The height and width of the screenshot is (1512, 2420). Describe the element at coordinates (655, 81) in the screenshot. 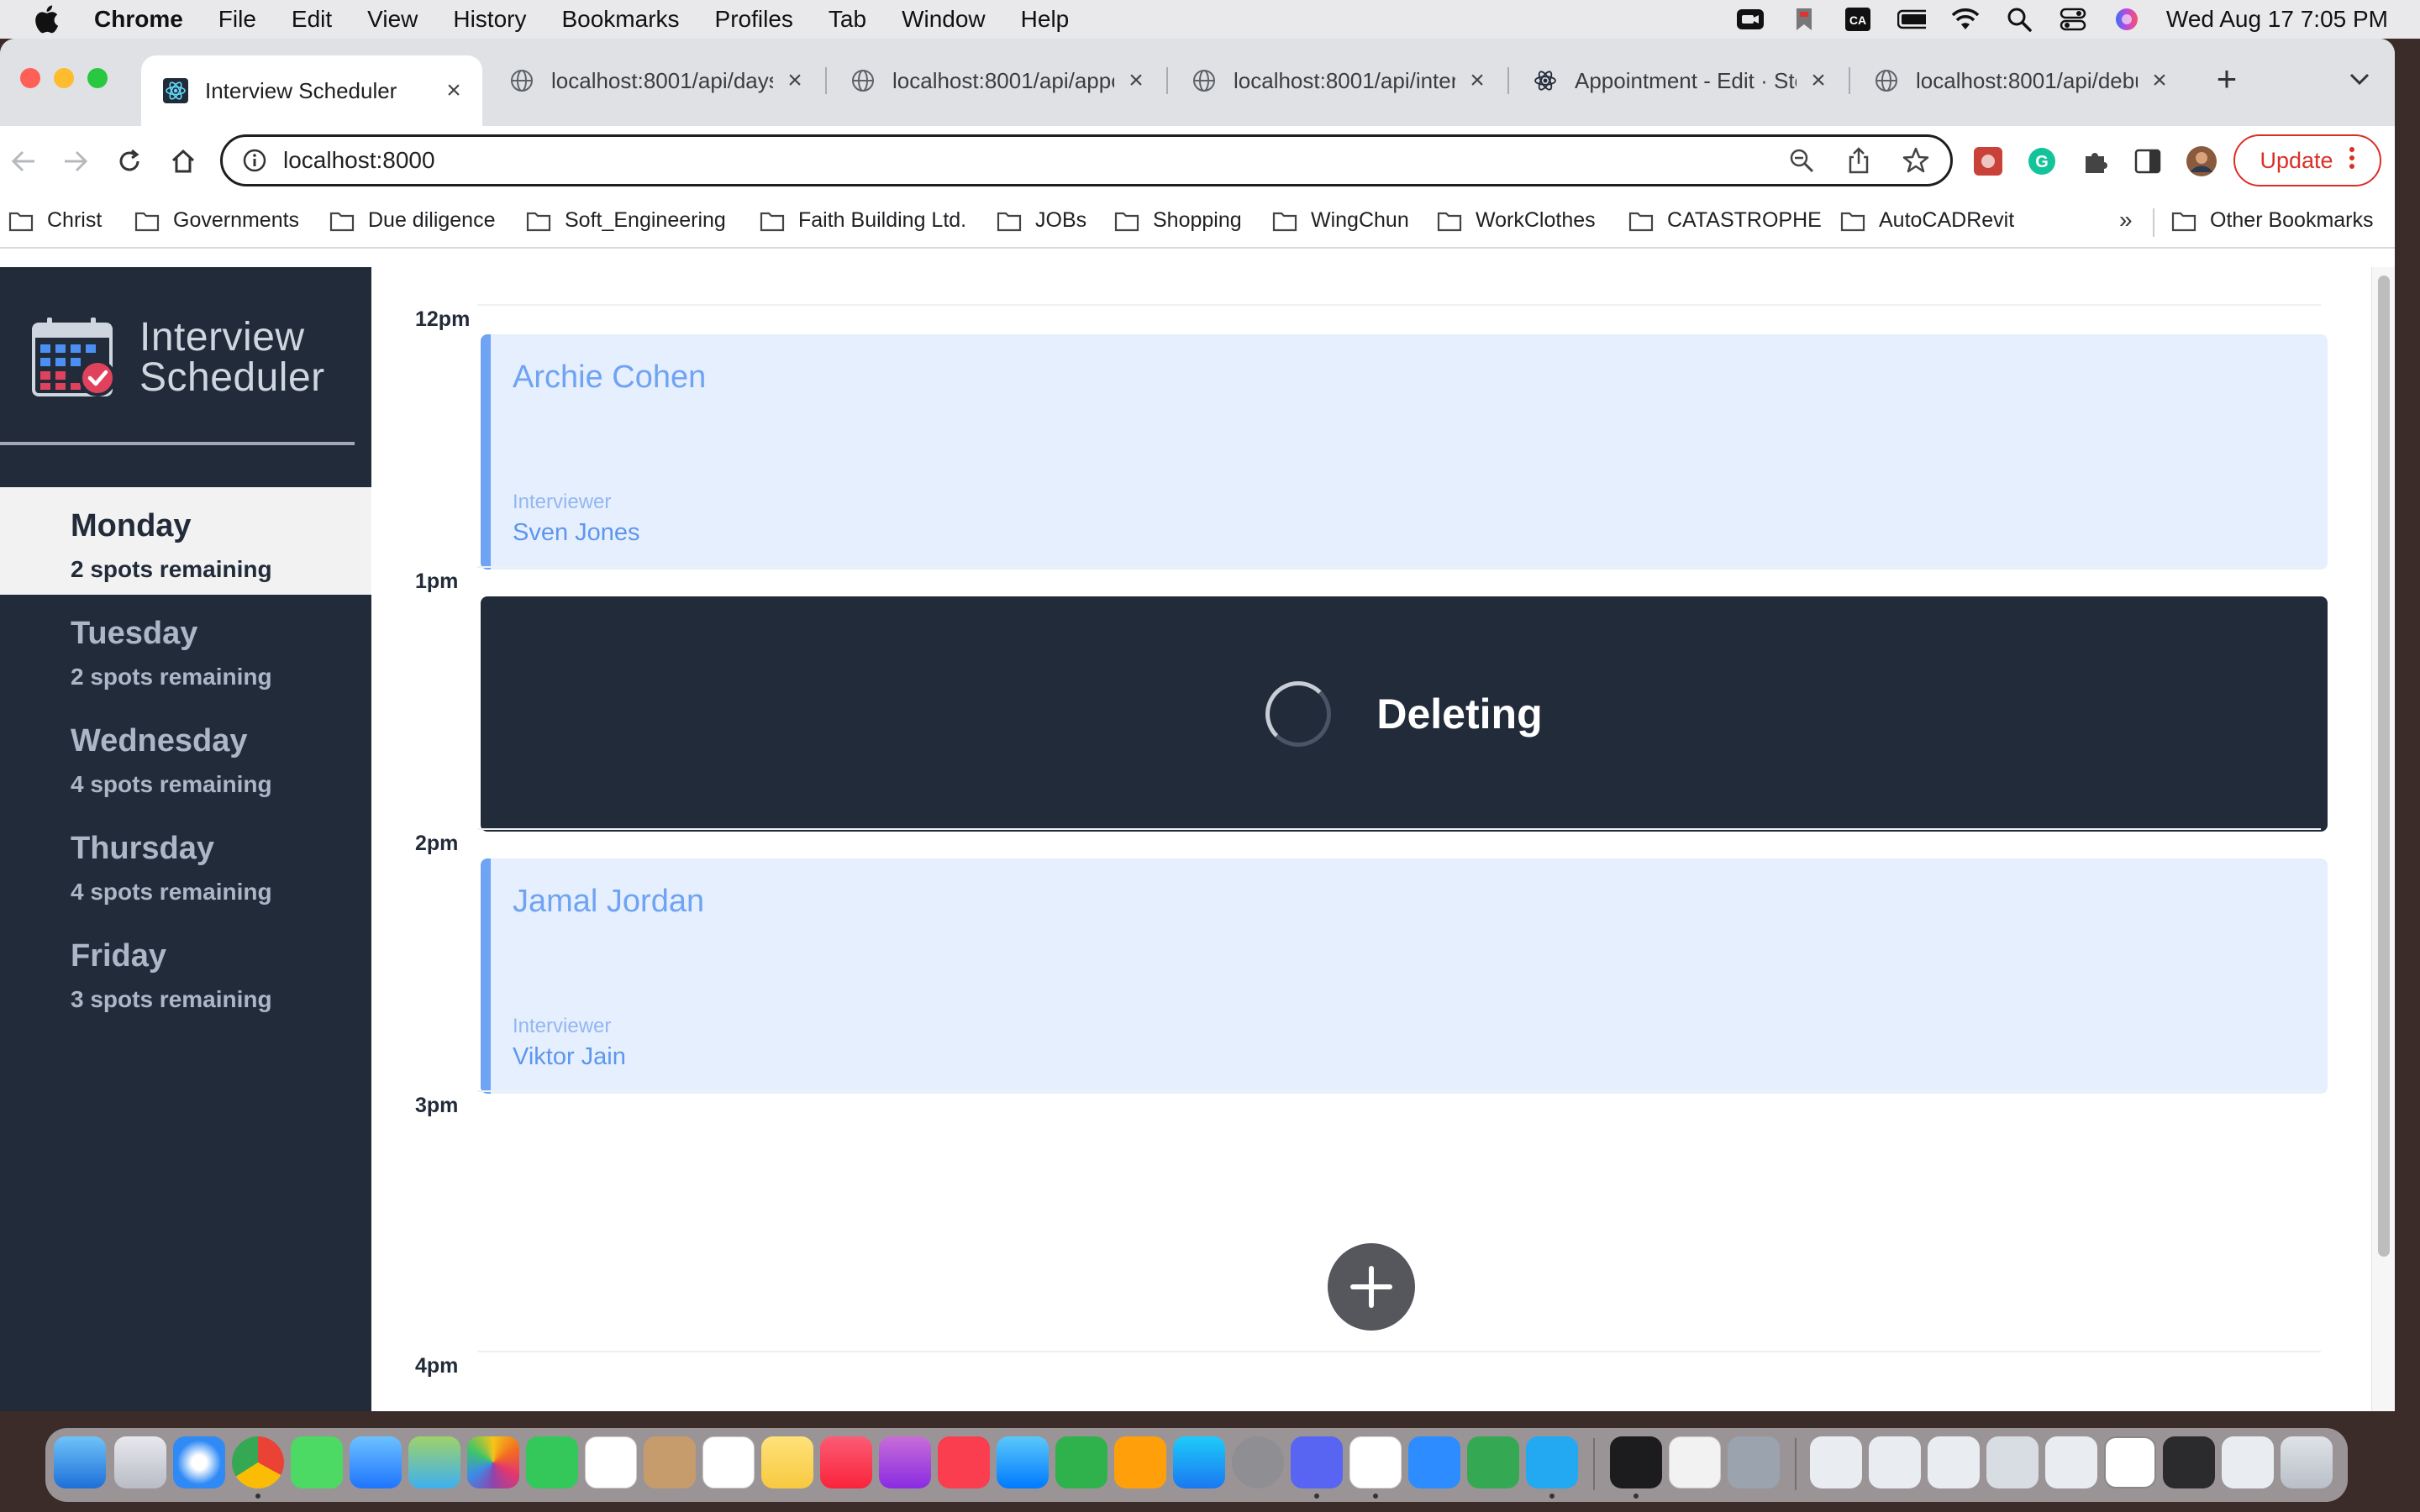

I see `tab-api-days: localhost:8001/api/days ×` at that location.